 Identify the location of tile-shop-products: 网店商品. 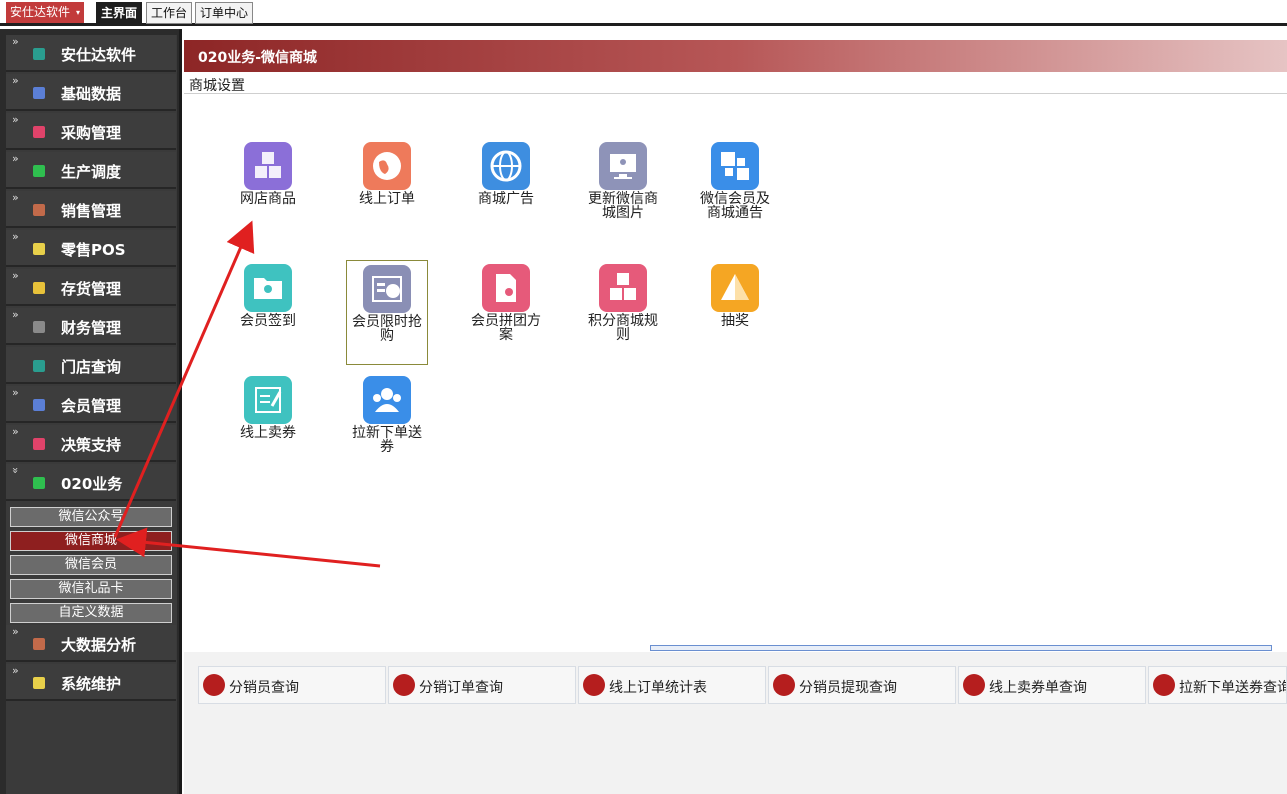
(268, 174).